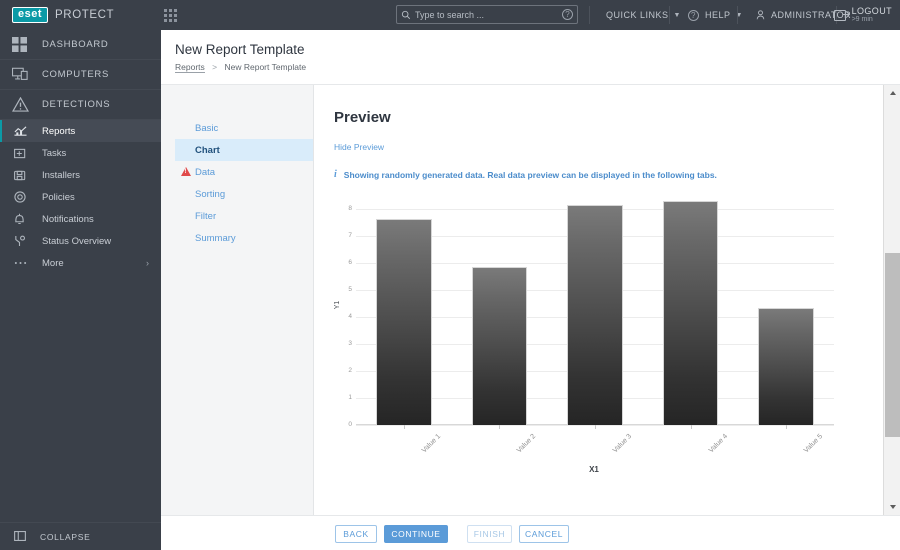 The width and height of the screenshot is (900, 550). What do you see at coordinates (350, 290) in the screenshot?
I see `chart-y-tick-label: 5` at bounding box center [350, 290].